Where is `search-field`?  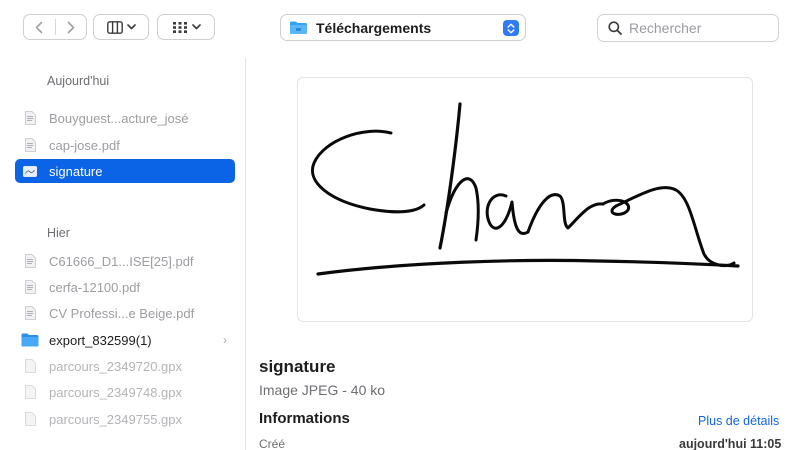 search-field is located at coordinates (688, 28).